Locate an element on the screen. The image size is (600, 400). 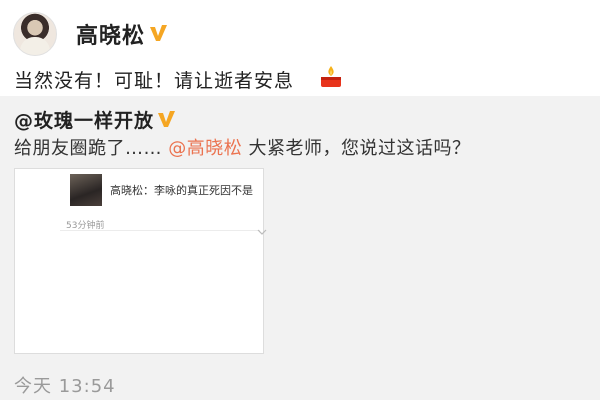
candle-icon is located at coordinates (331, 76).